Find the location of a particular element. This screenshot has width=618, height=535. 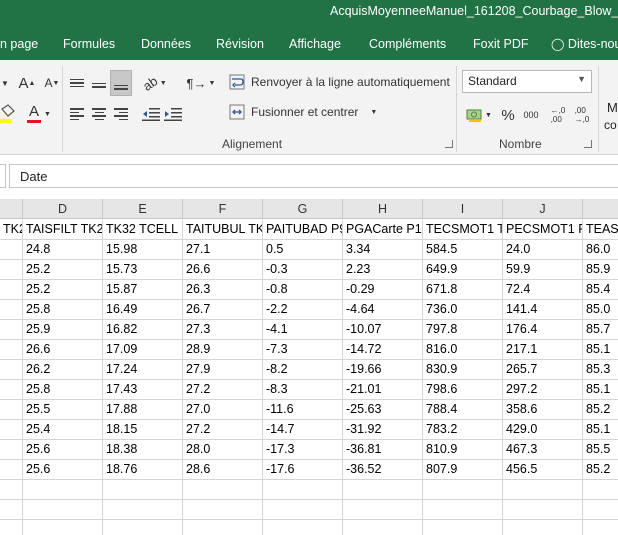

alignment-dialog-launcher is located at coordinates (449, 144).